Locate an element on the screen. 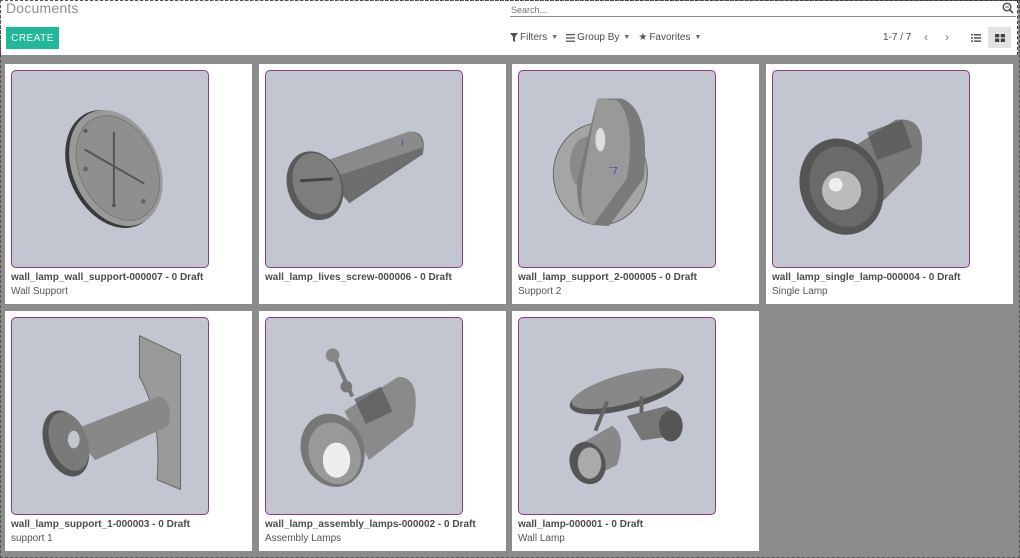 The width and height of the screenshot is (1020, 558). favorites-label: Favorites is located at coordinates (670, 37).